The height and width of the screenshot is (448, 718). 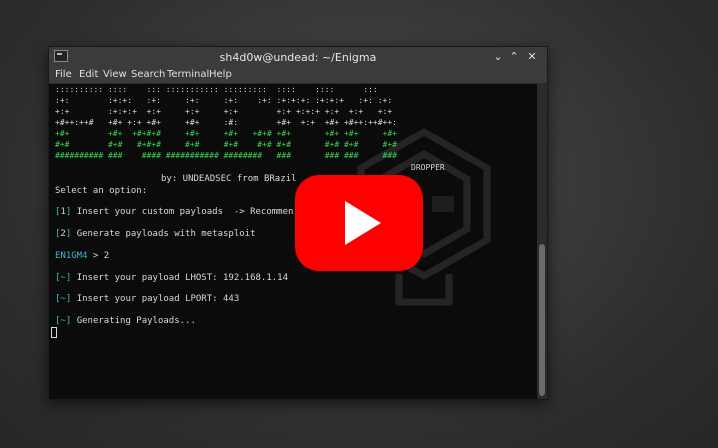 What do you see at coordinates (532, 57) in the screenshot?
I see `close-button: ✕` at bounding box center [532, 57].